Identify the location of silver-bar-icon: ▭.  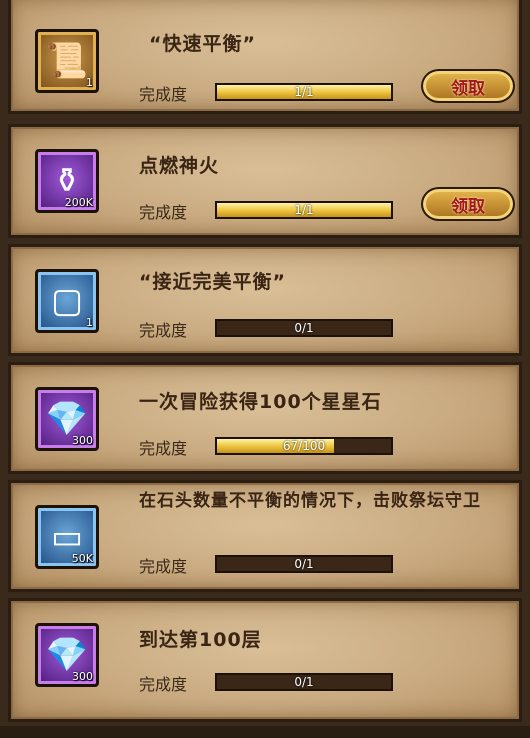
(67, 537).